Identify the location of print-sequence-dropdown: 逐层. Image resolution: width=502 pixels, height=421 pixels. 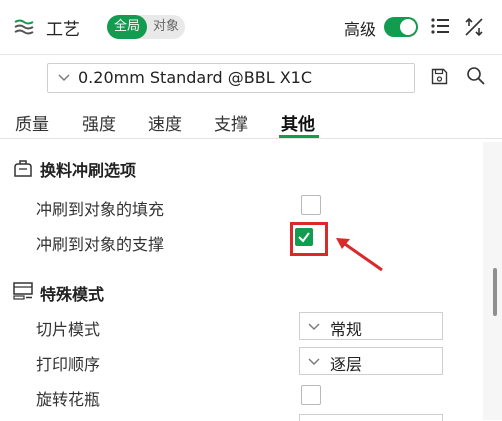
(371, 361).